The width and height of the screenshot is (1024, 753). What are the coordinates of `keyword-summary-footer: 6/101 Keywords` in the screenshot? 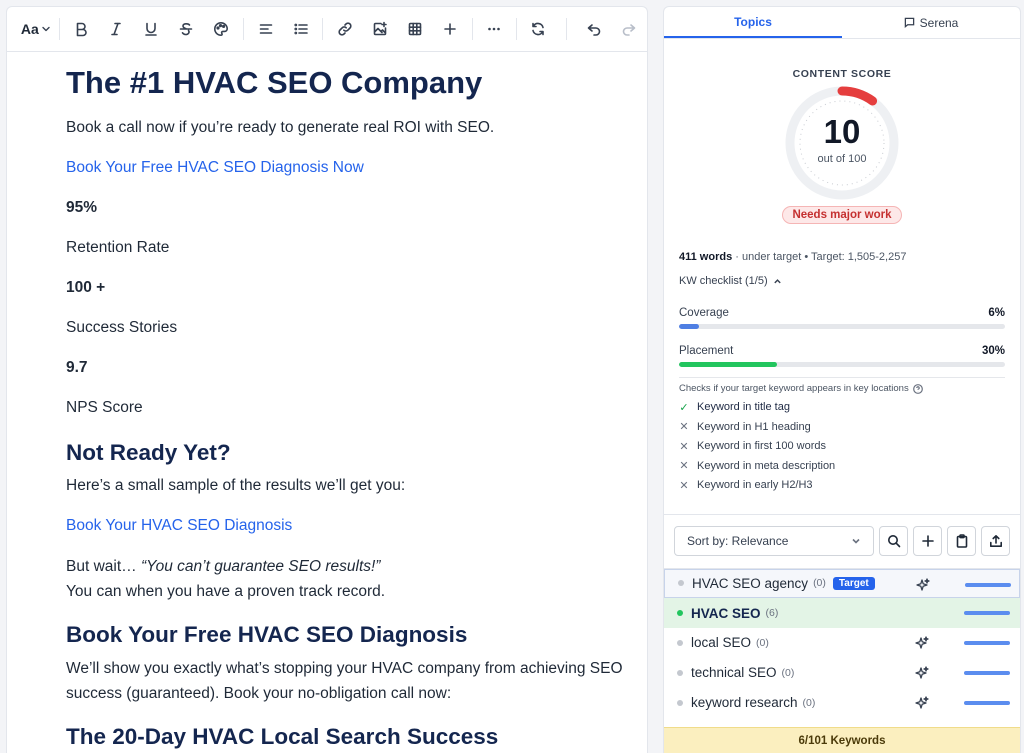 It's located at (842, 740).